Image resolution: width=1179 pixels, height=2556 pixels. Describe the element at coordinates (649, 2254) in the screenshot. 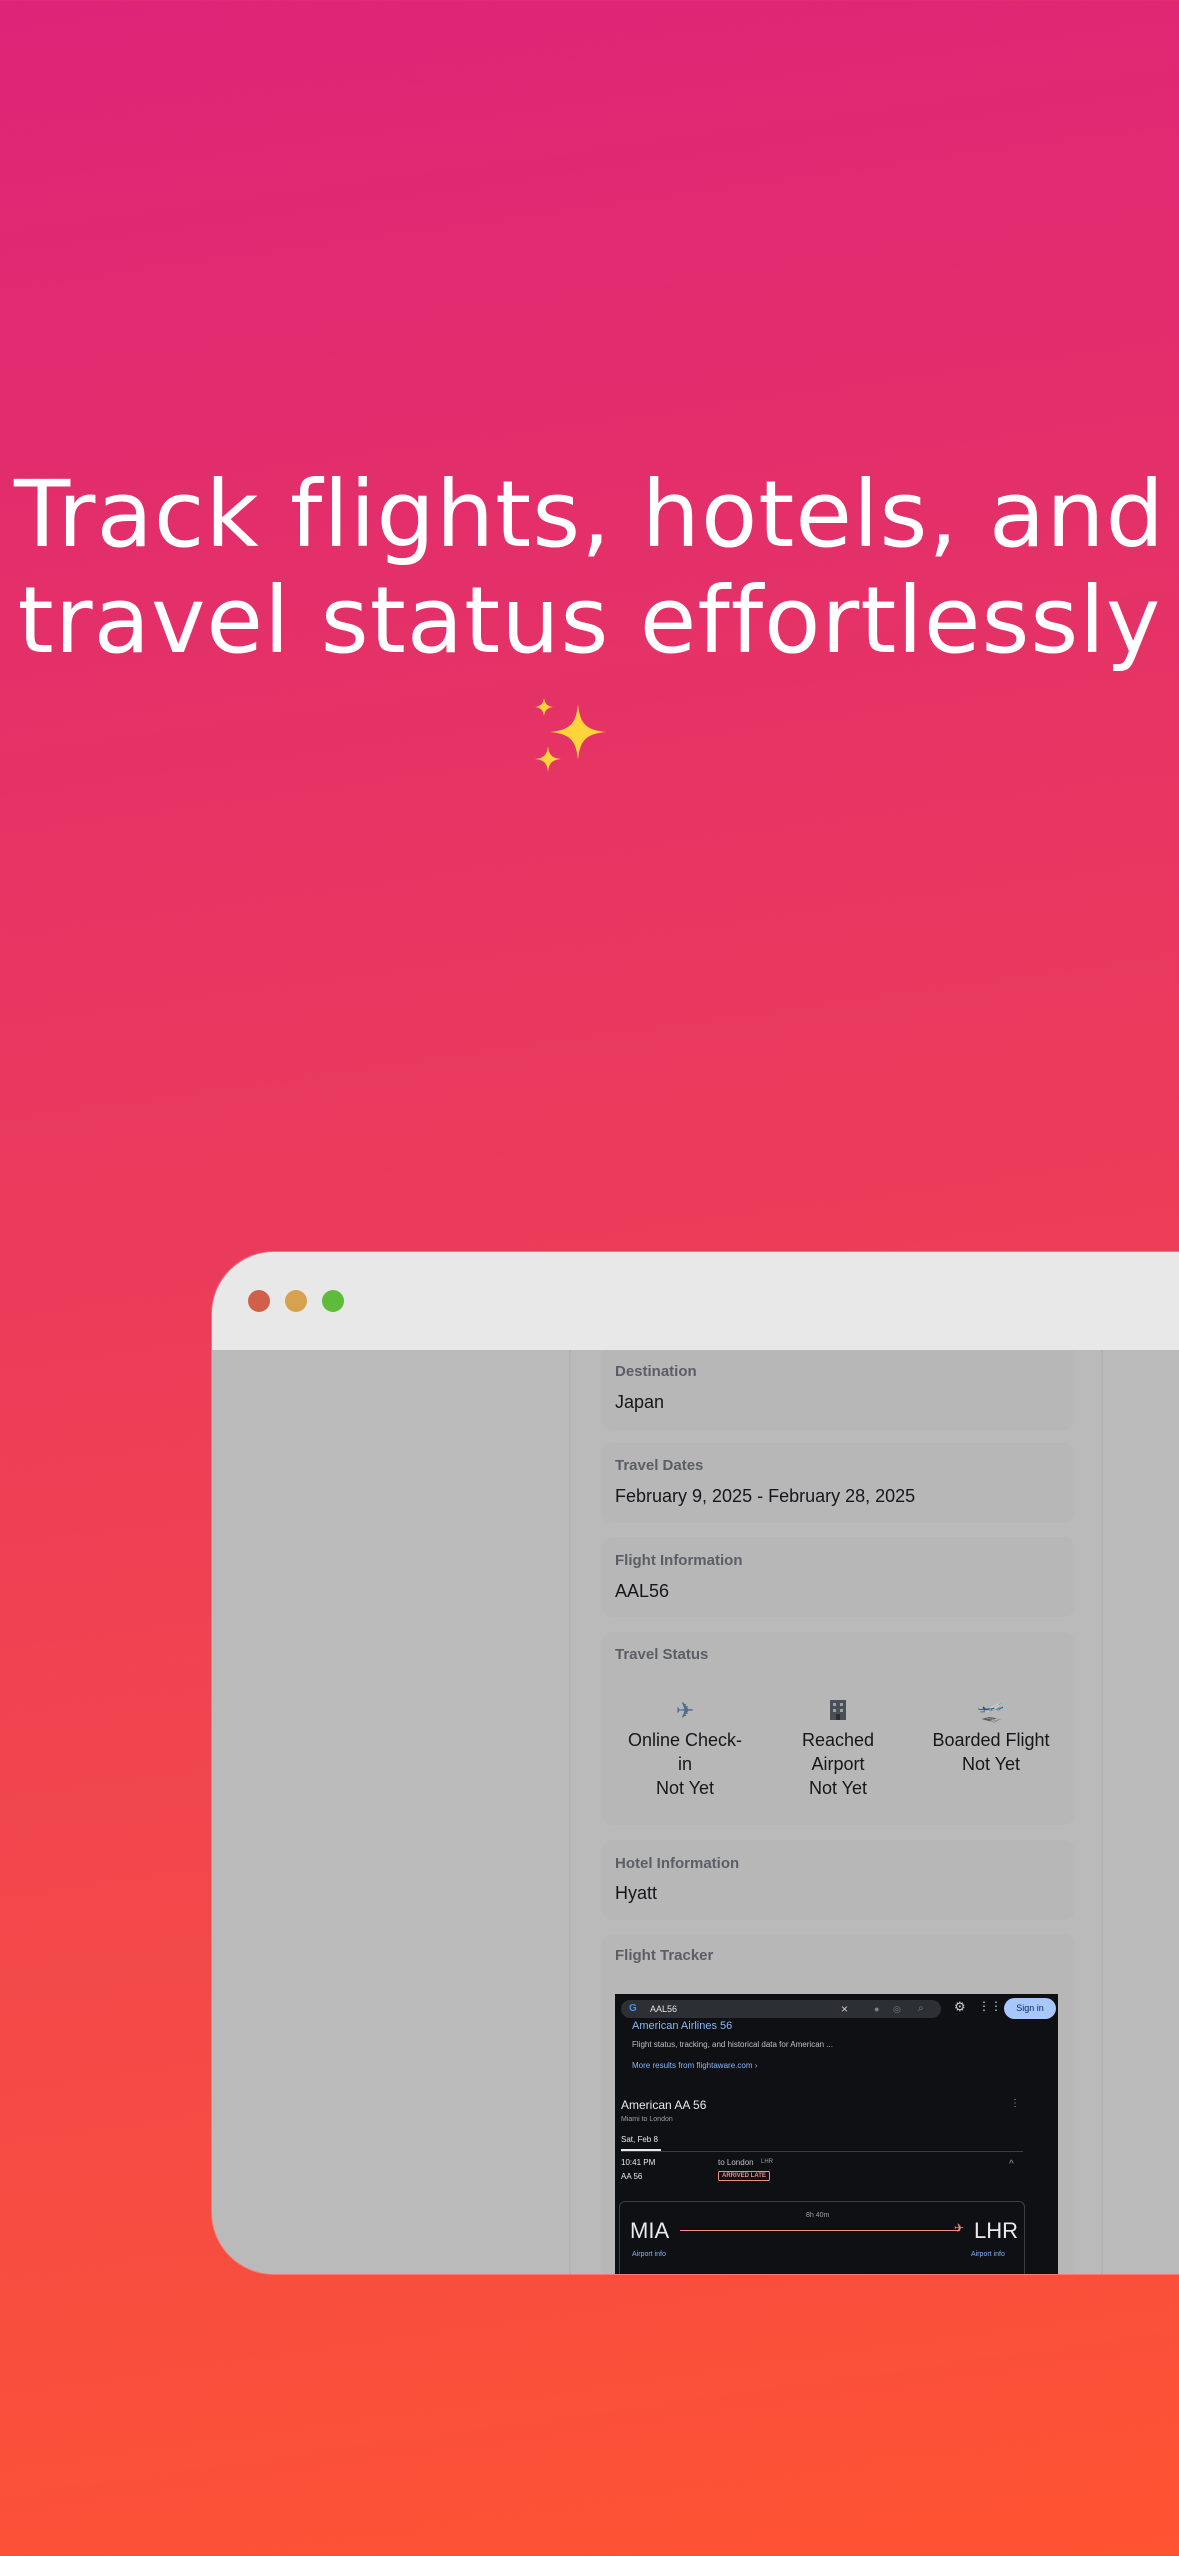

I see `tracker-origin-airport-info-link: Airport info` at that location.